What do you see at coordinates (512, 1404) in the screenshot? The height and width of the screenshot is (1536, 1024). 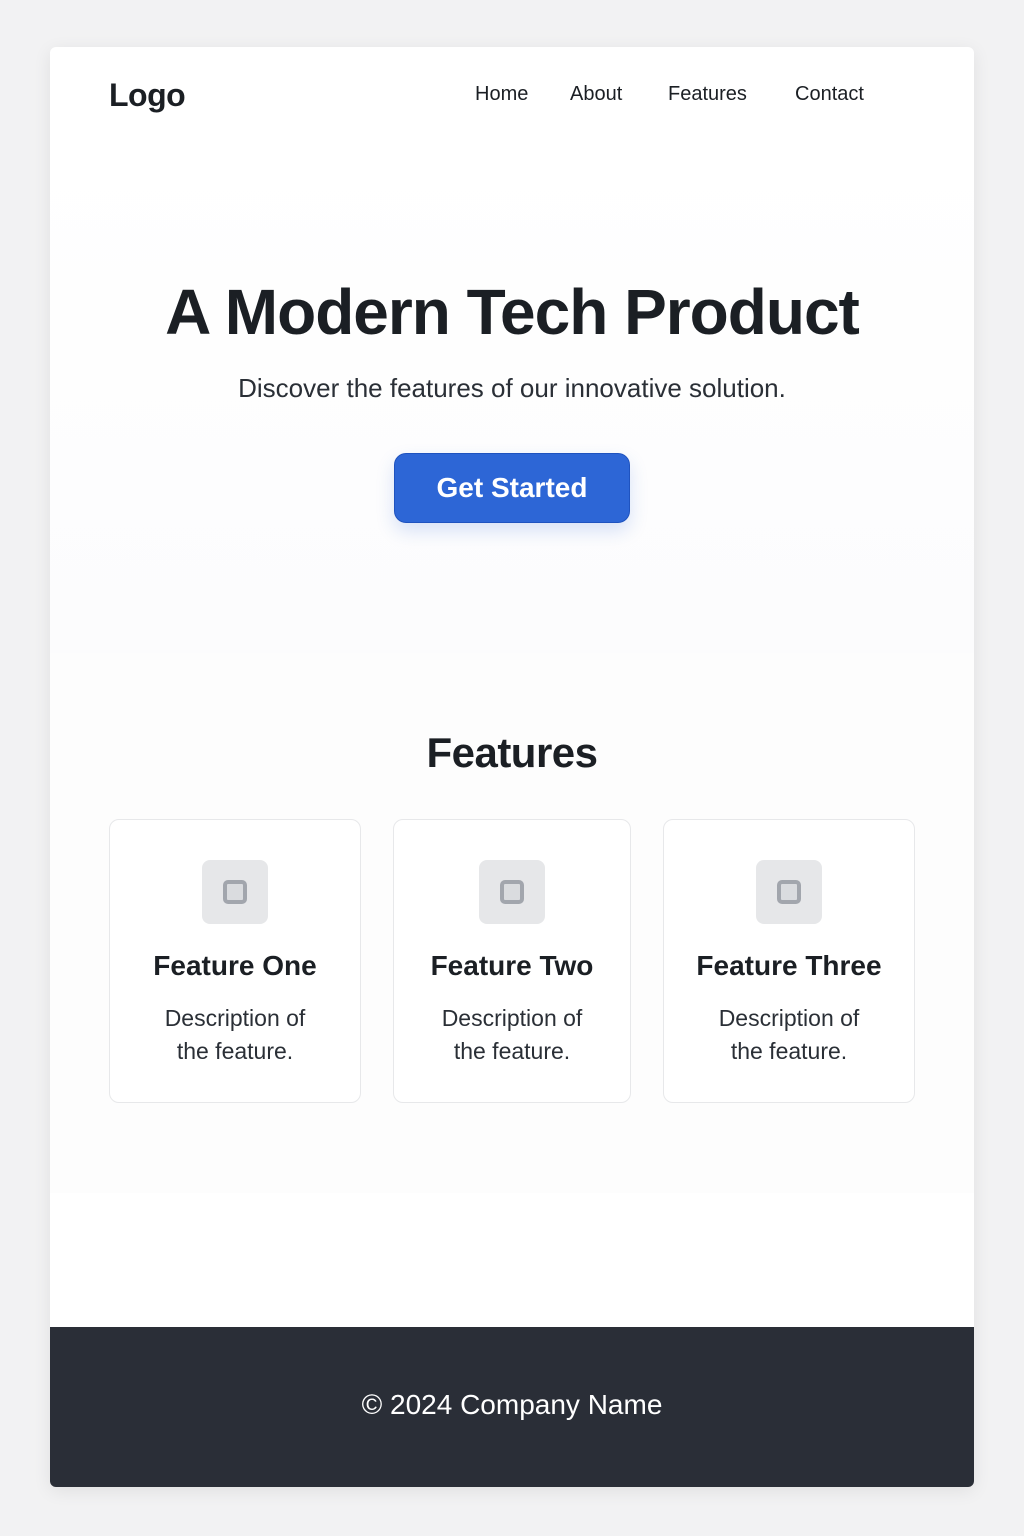 I see `footer-copyright: © 2024 Company Name` at bounding box center [512, 1404].